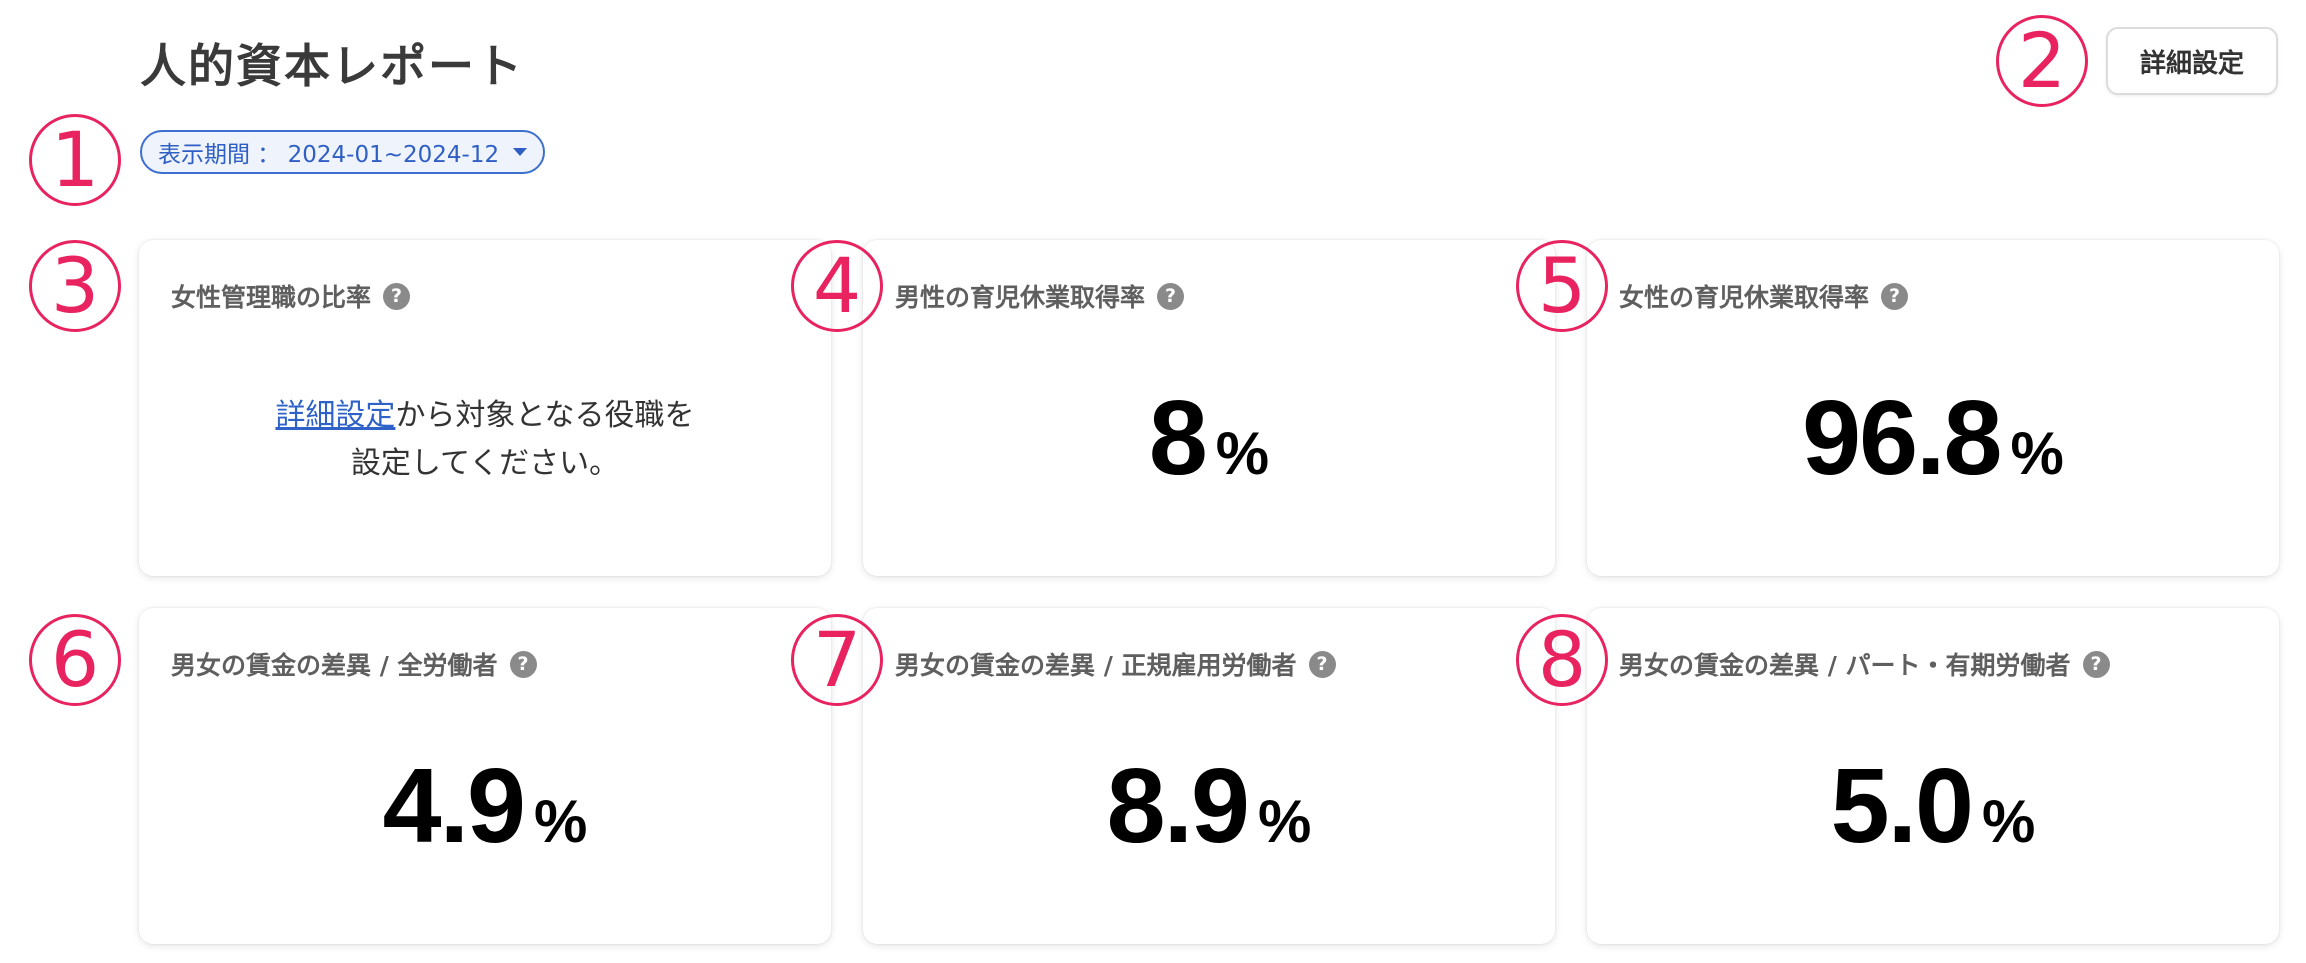 The width and height of the screenshot is (2306, 963). I want to click on card-label: 男女の賃金の差異 / パート・有期労働者 ?, so click(1864, 664).